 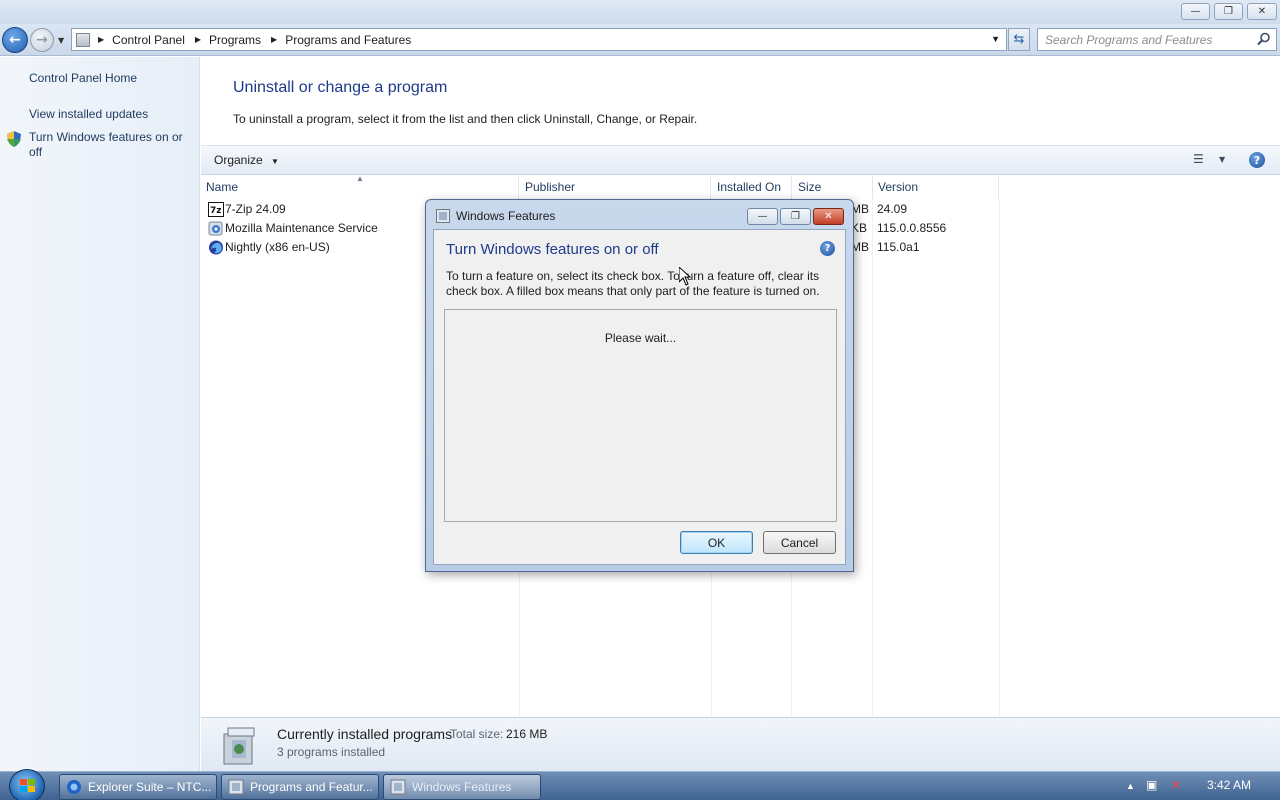 I want to click on back-button: ←, so click(x=15, y=40).